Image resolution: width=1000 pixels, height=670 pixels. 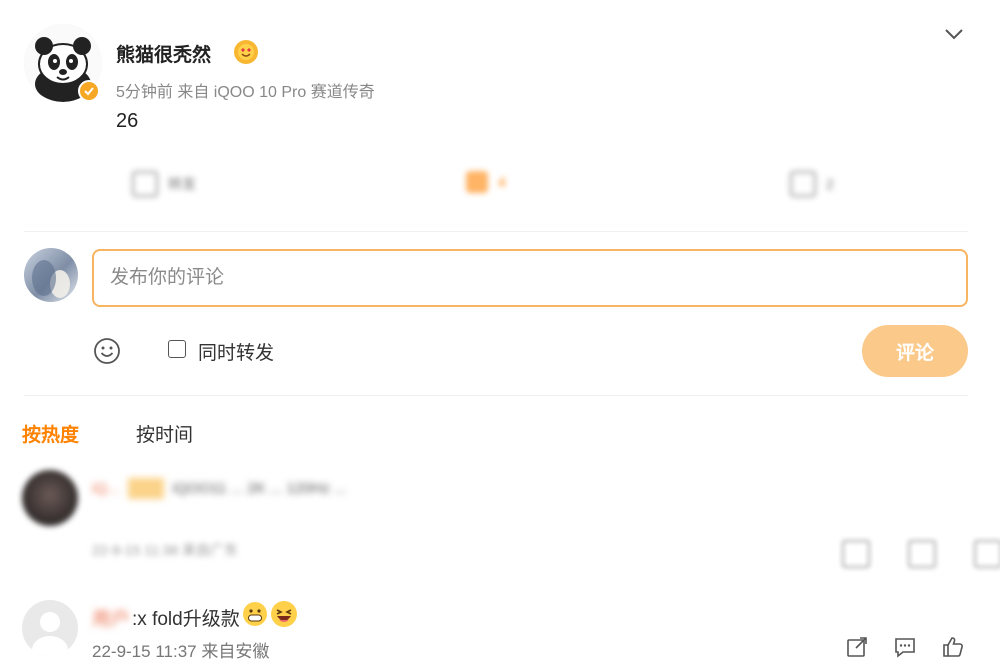 What do you see at coordinates (165, 550) in the screenshot?
I see `comment-meta: 22-9-15 11:38 来自广东` at bounding box center [165, 550].